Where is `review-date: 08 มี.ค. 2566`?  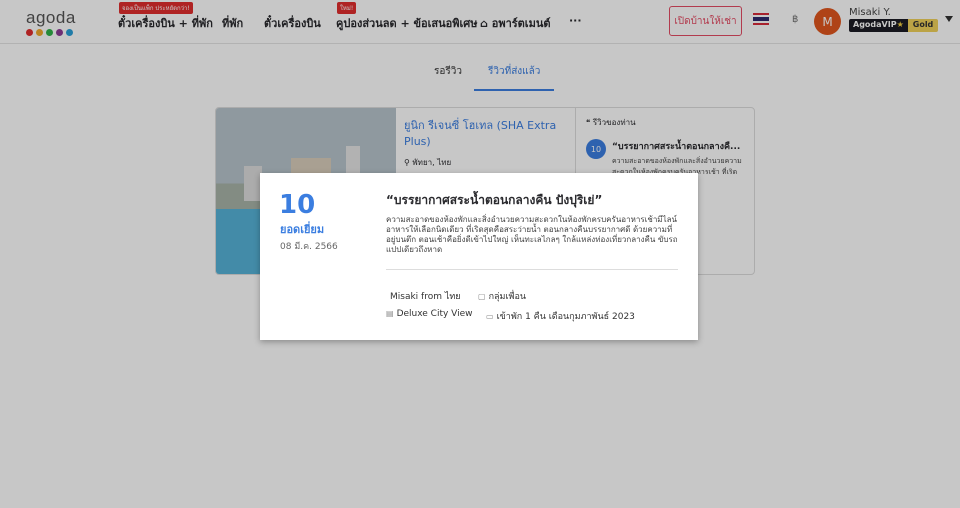
review-date: 08 มี.ค. 2566 is located at coordinates (309, 247).